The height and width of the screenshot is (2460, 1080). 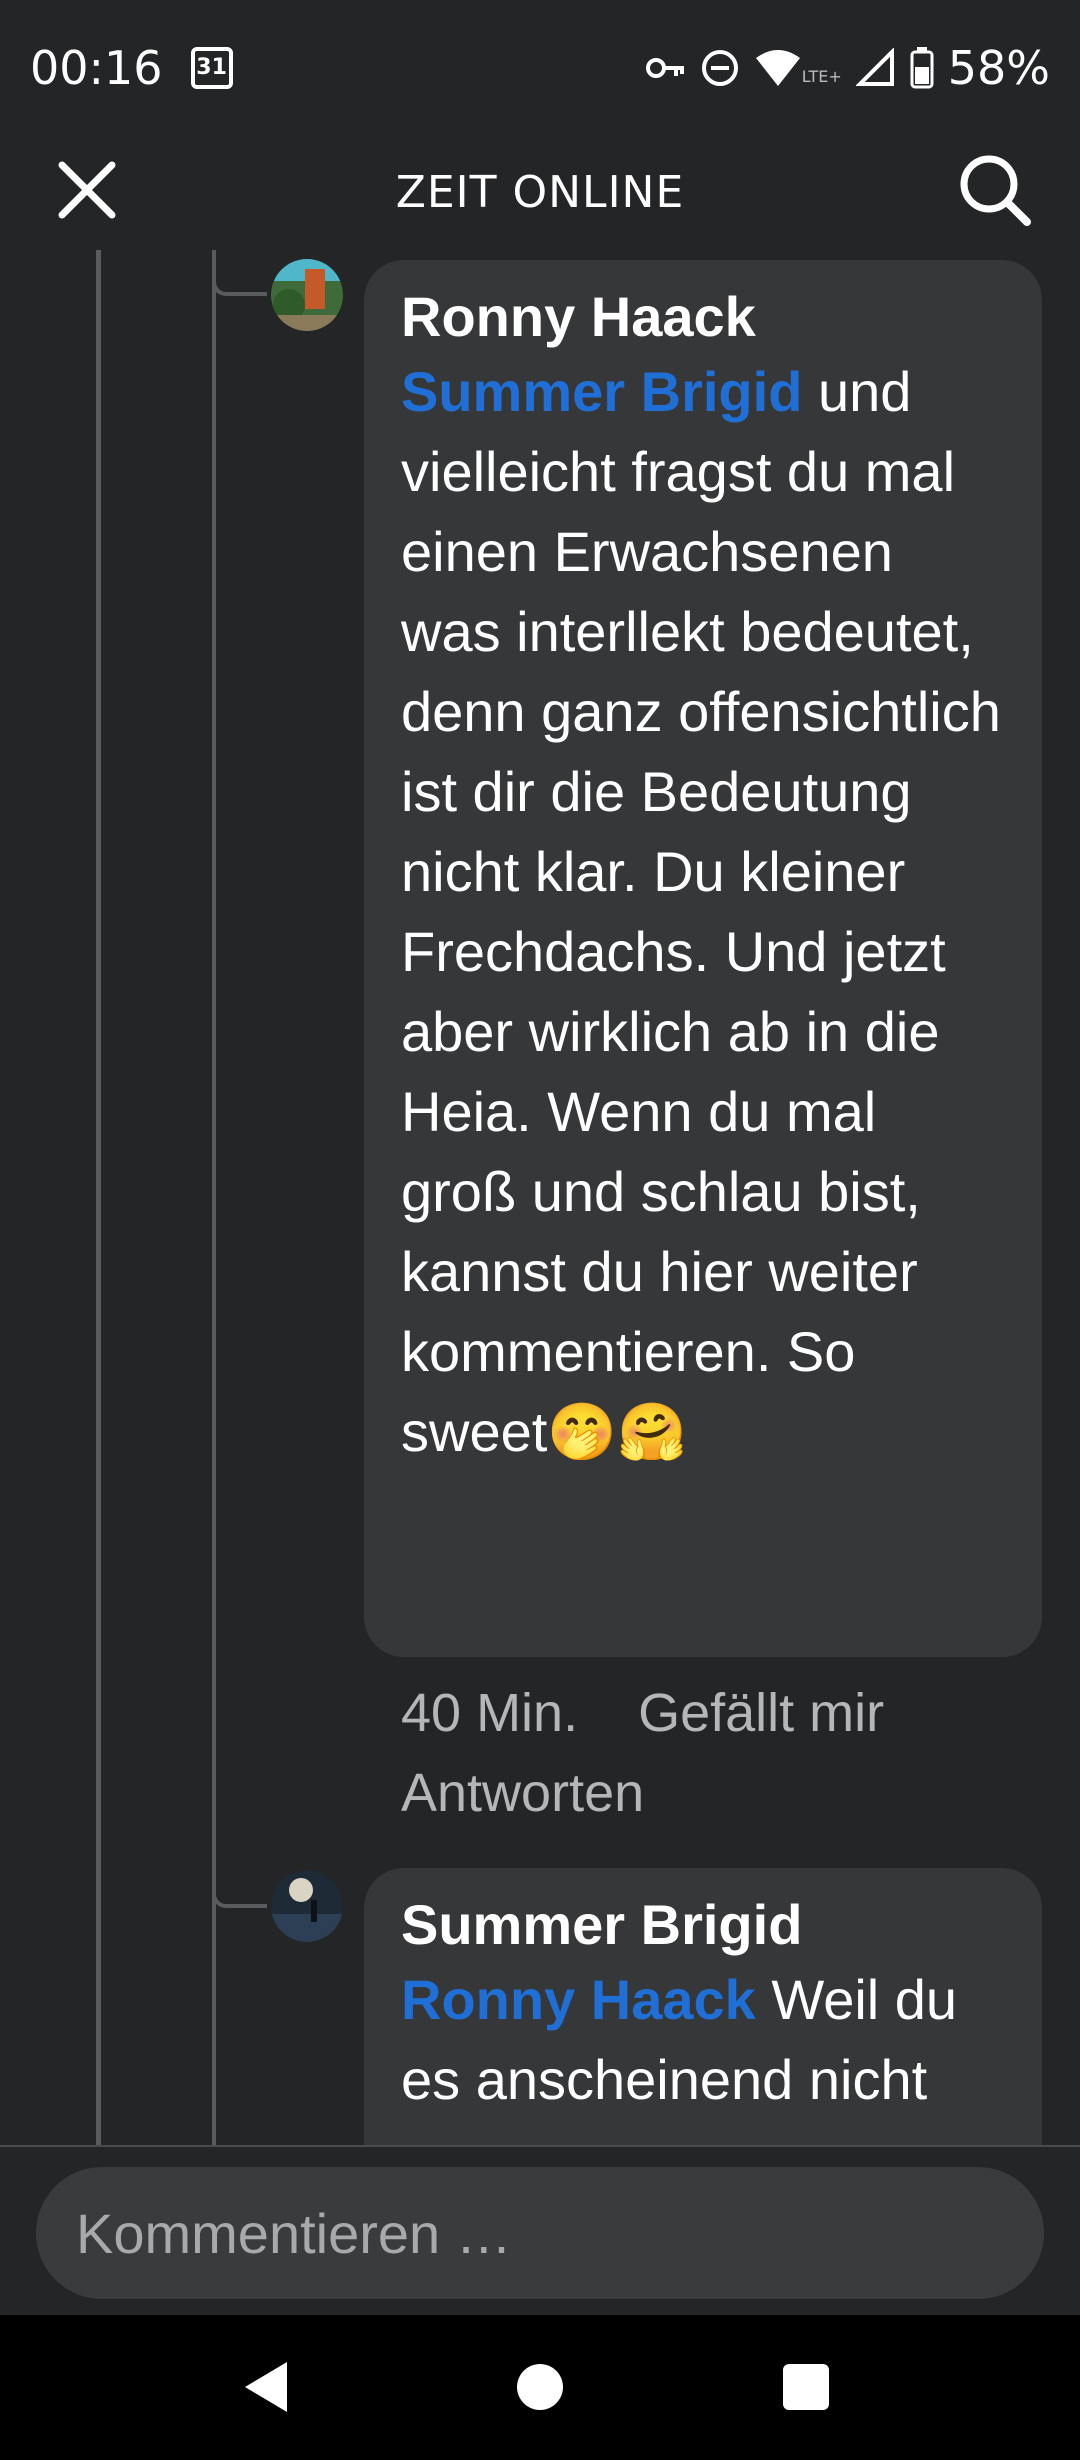 I want to click on do-not-disturb-icon, so click(x=719, y=67).